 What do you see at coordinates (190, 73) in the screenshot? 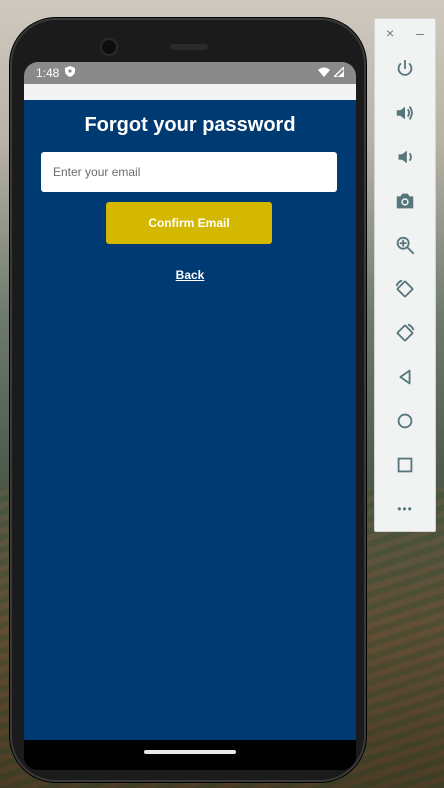
I see `status-bar: 1:48` at bounding box center [190, 73].